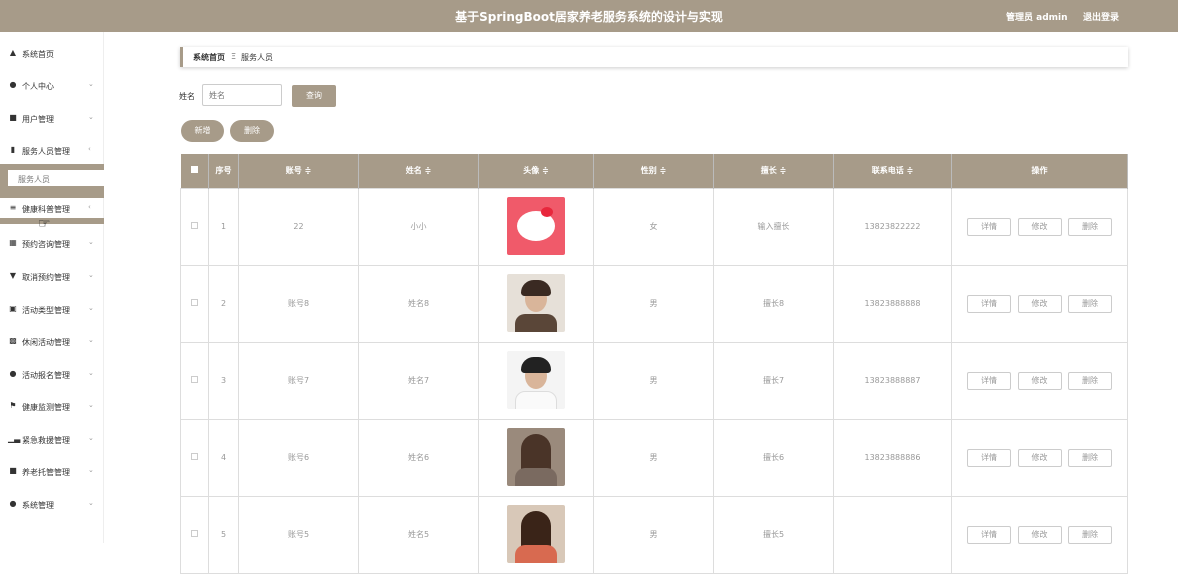 Image resolution: width=1178 pixels, height=574 pixels. Describe the element at coordinates (242, 95) in the screenshot. I see `name-search-input` at that location.